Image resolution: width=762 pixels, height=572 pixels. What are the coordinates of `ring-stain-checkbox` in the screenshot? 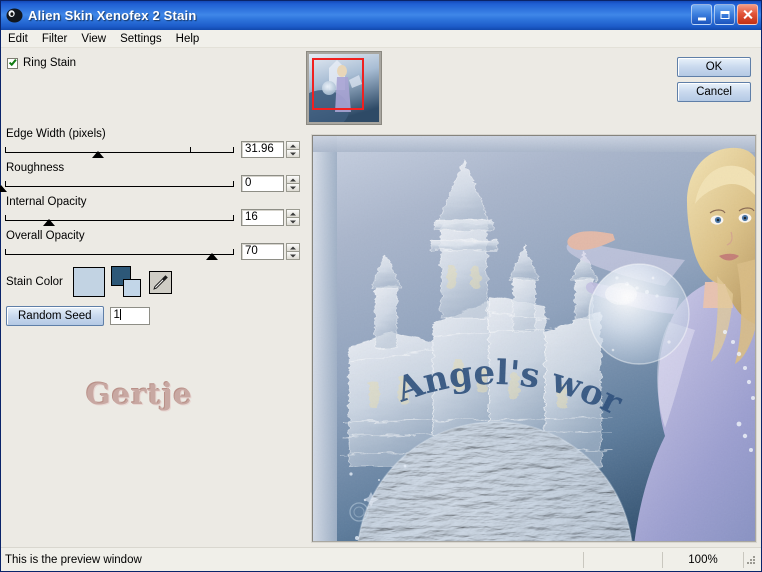 It's located at (12, 63).